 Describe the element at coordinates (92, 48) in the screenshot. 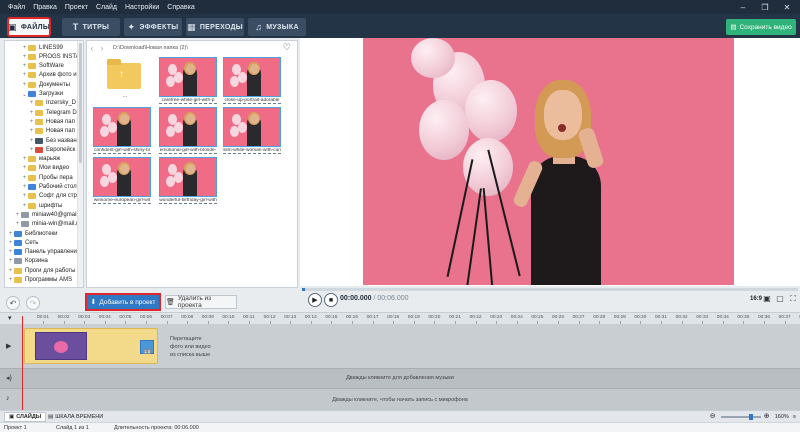

I see `back-icon: ‹` at that location.